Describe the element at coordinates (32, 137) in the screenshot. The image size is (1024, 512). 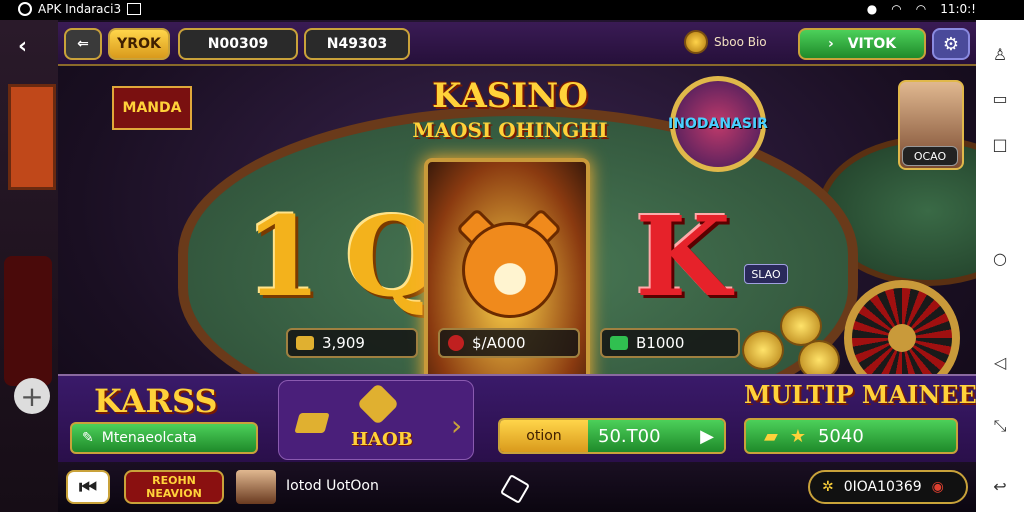
I see `casino-poster` at that location.